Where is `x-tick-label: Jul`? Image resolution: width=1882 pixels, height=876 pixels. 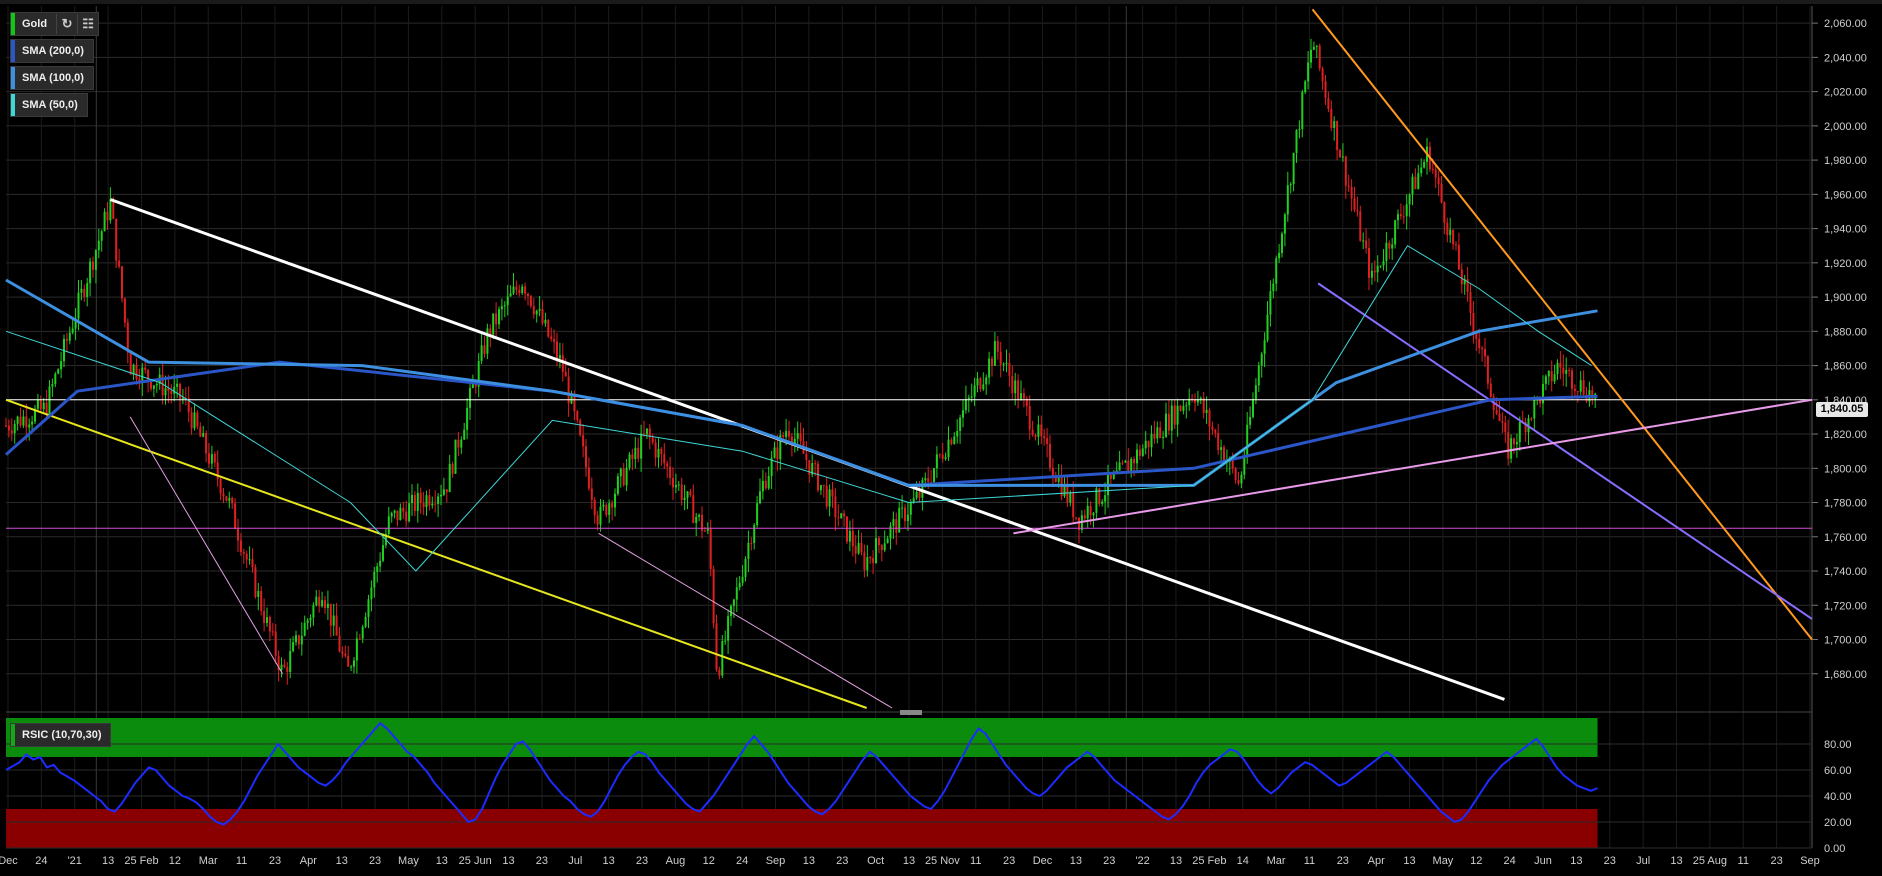 x-tick-label: Jul is located at coordinates (575, 861).